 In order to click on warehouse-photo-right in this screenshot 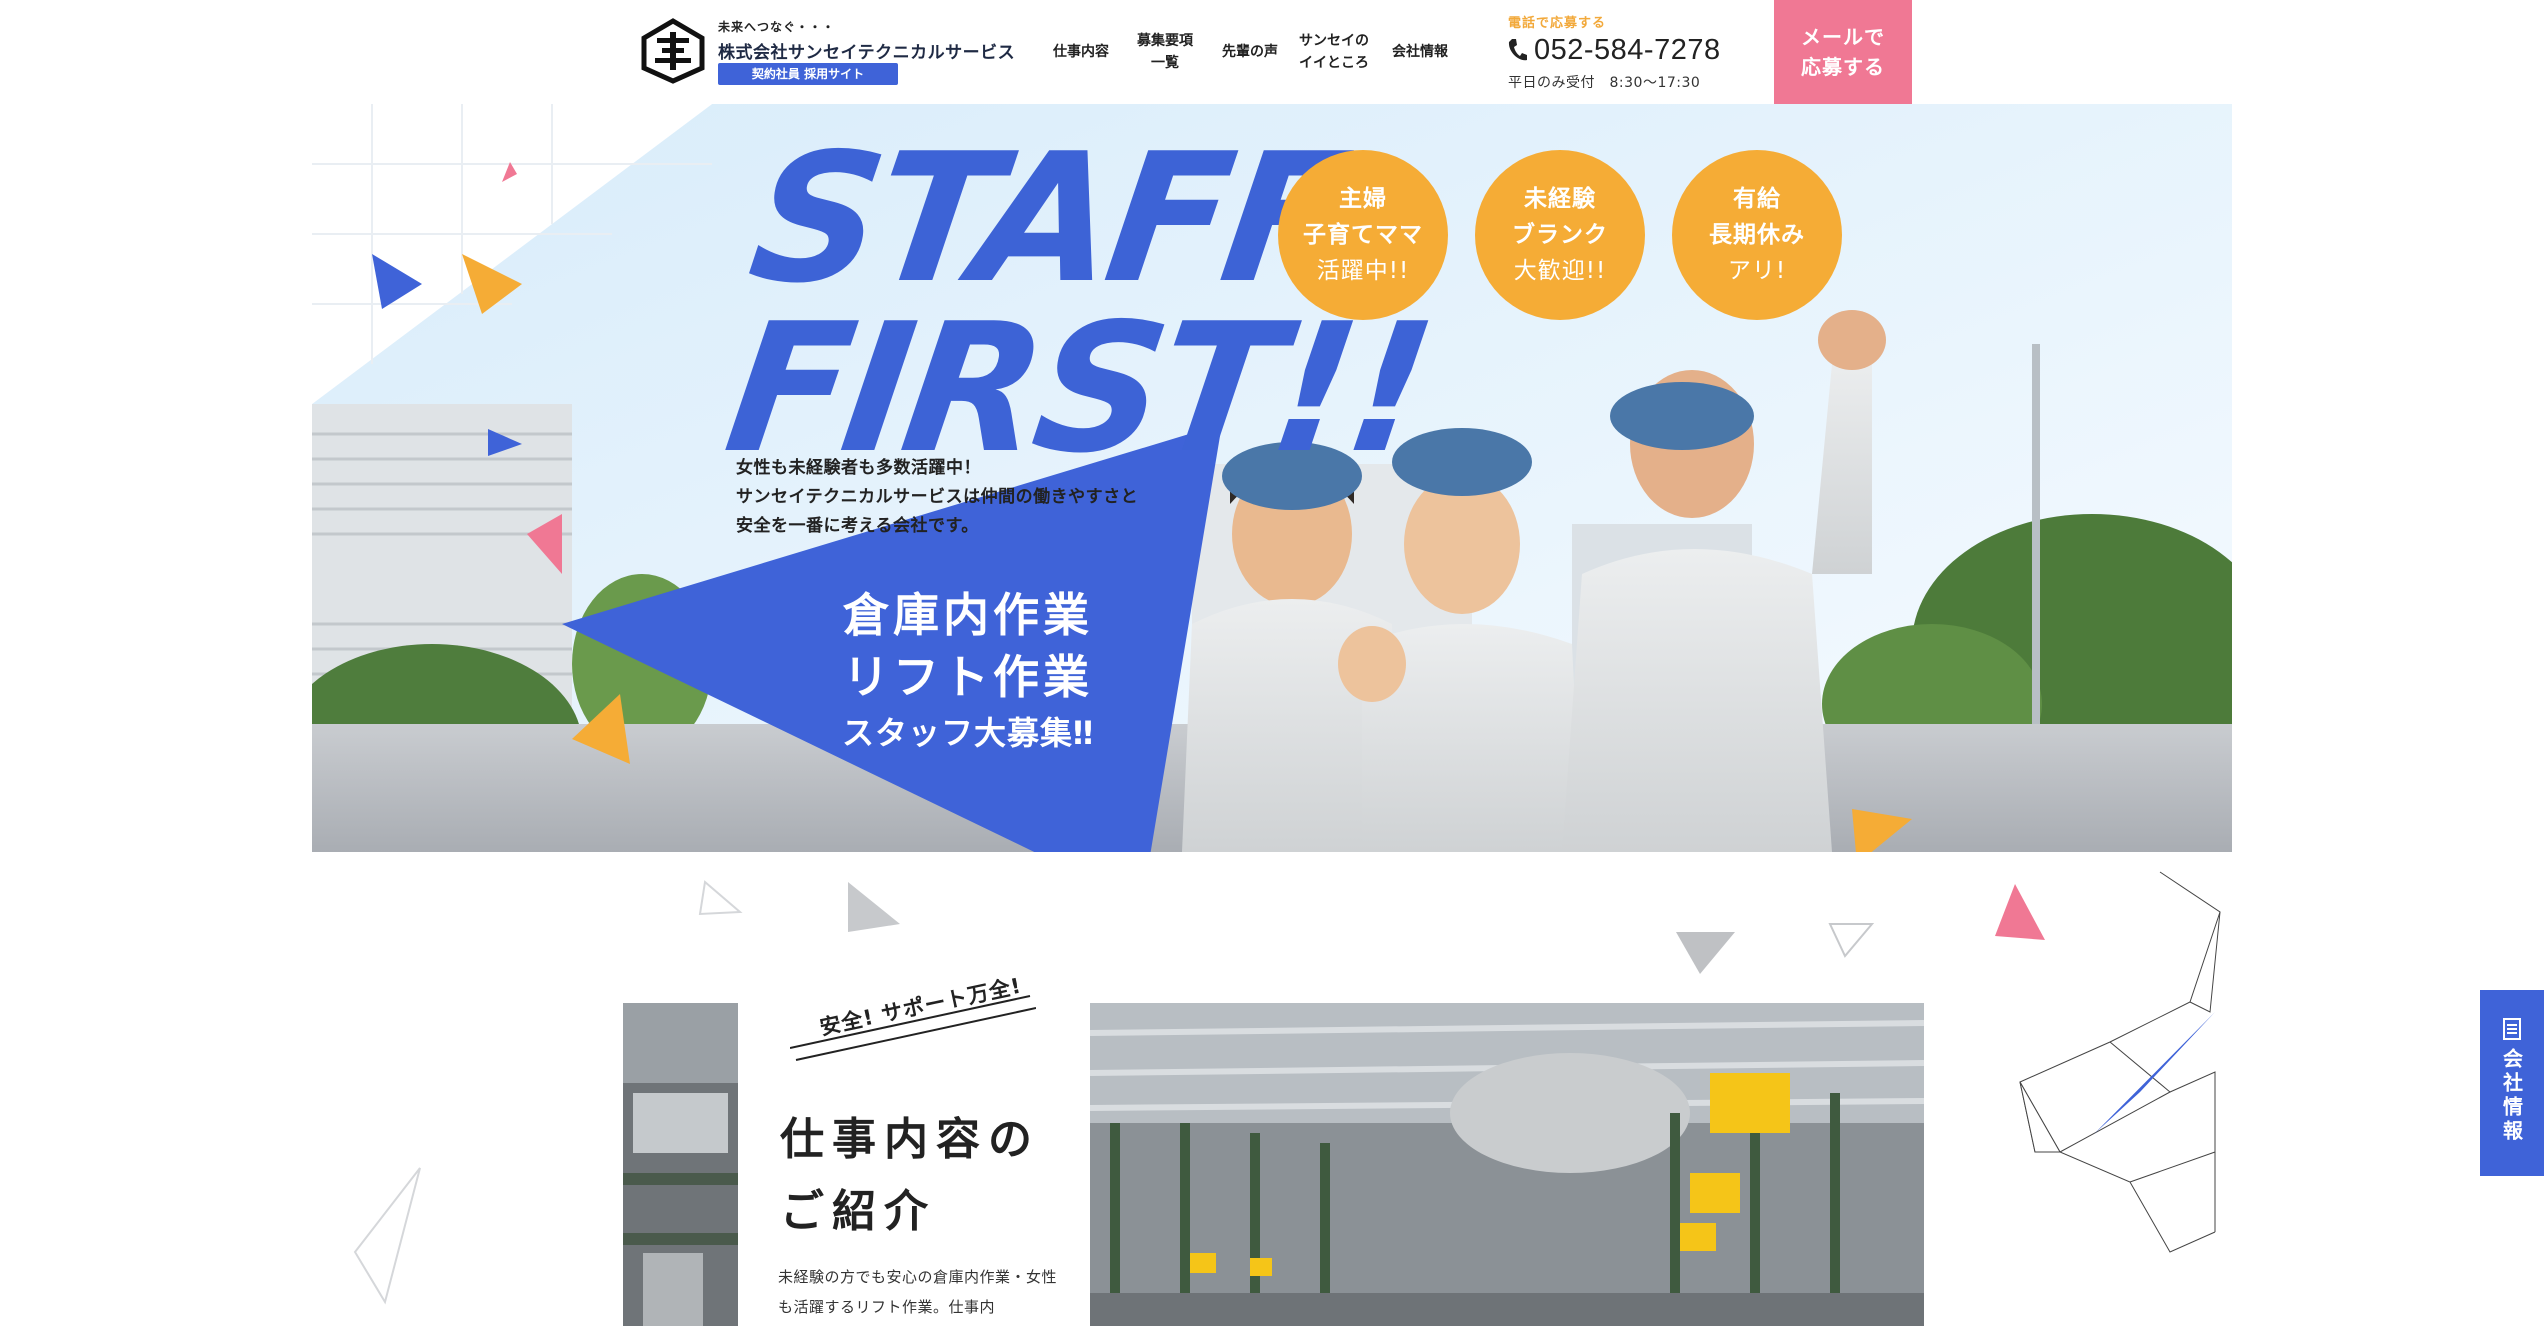, I will do `click(1507, 1164)`.